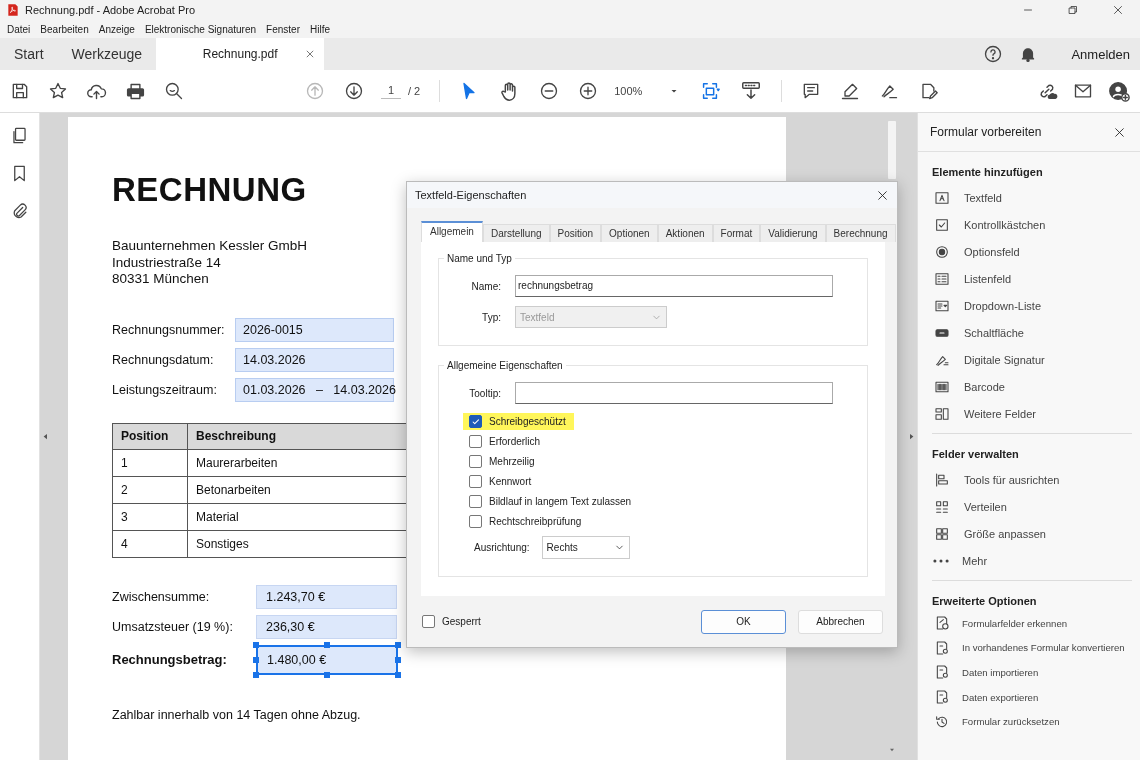 This screenshot has width=1140, height=760. I want to click on panel-item: Größe anpassen, so click(1032, 533).